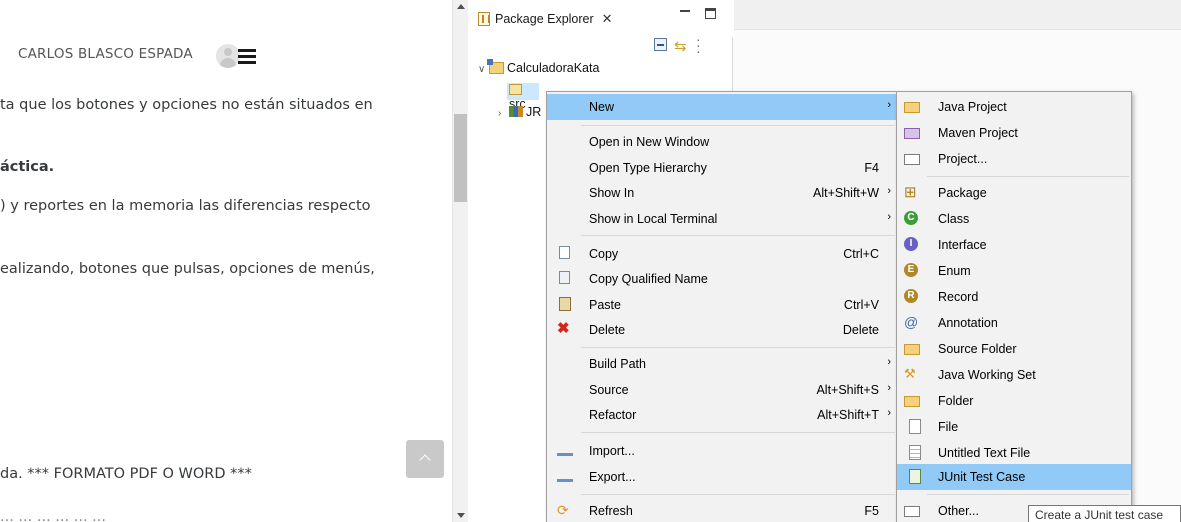  Describe the element at coordinates (722, 364) in the screenshot. I see `menu-item-build-path: Build Path ›` at that location.